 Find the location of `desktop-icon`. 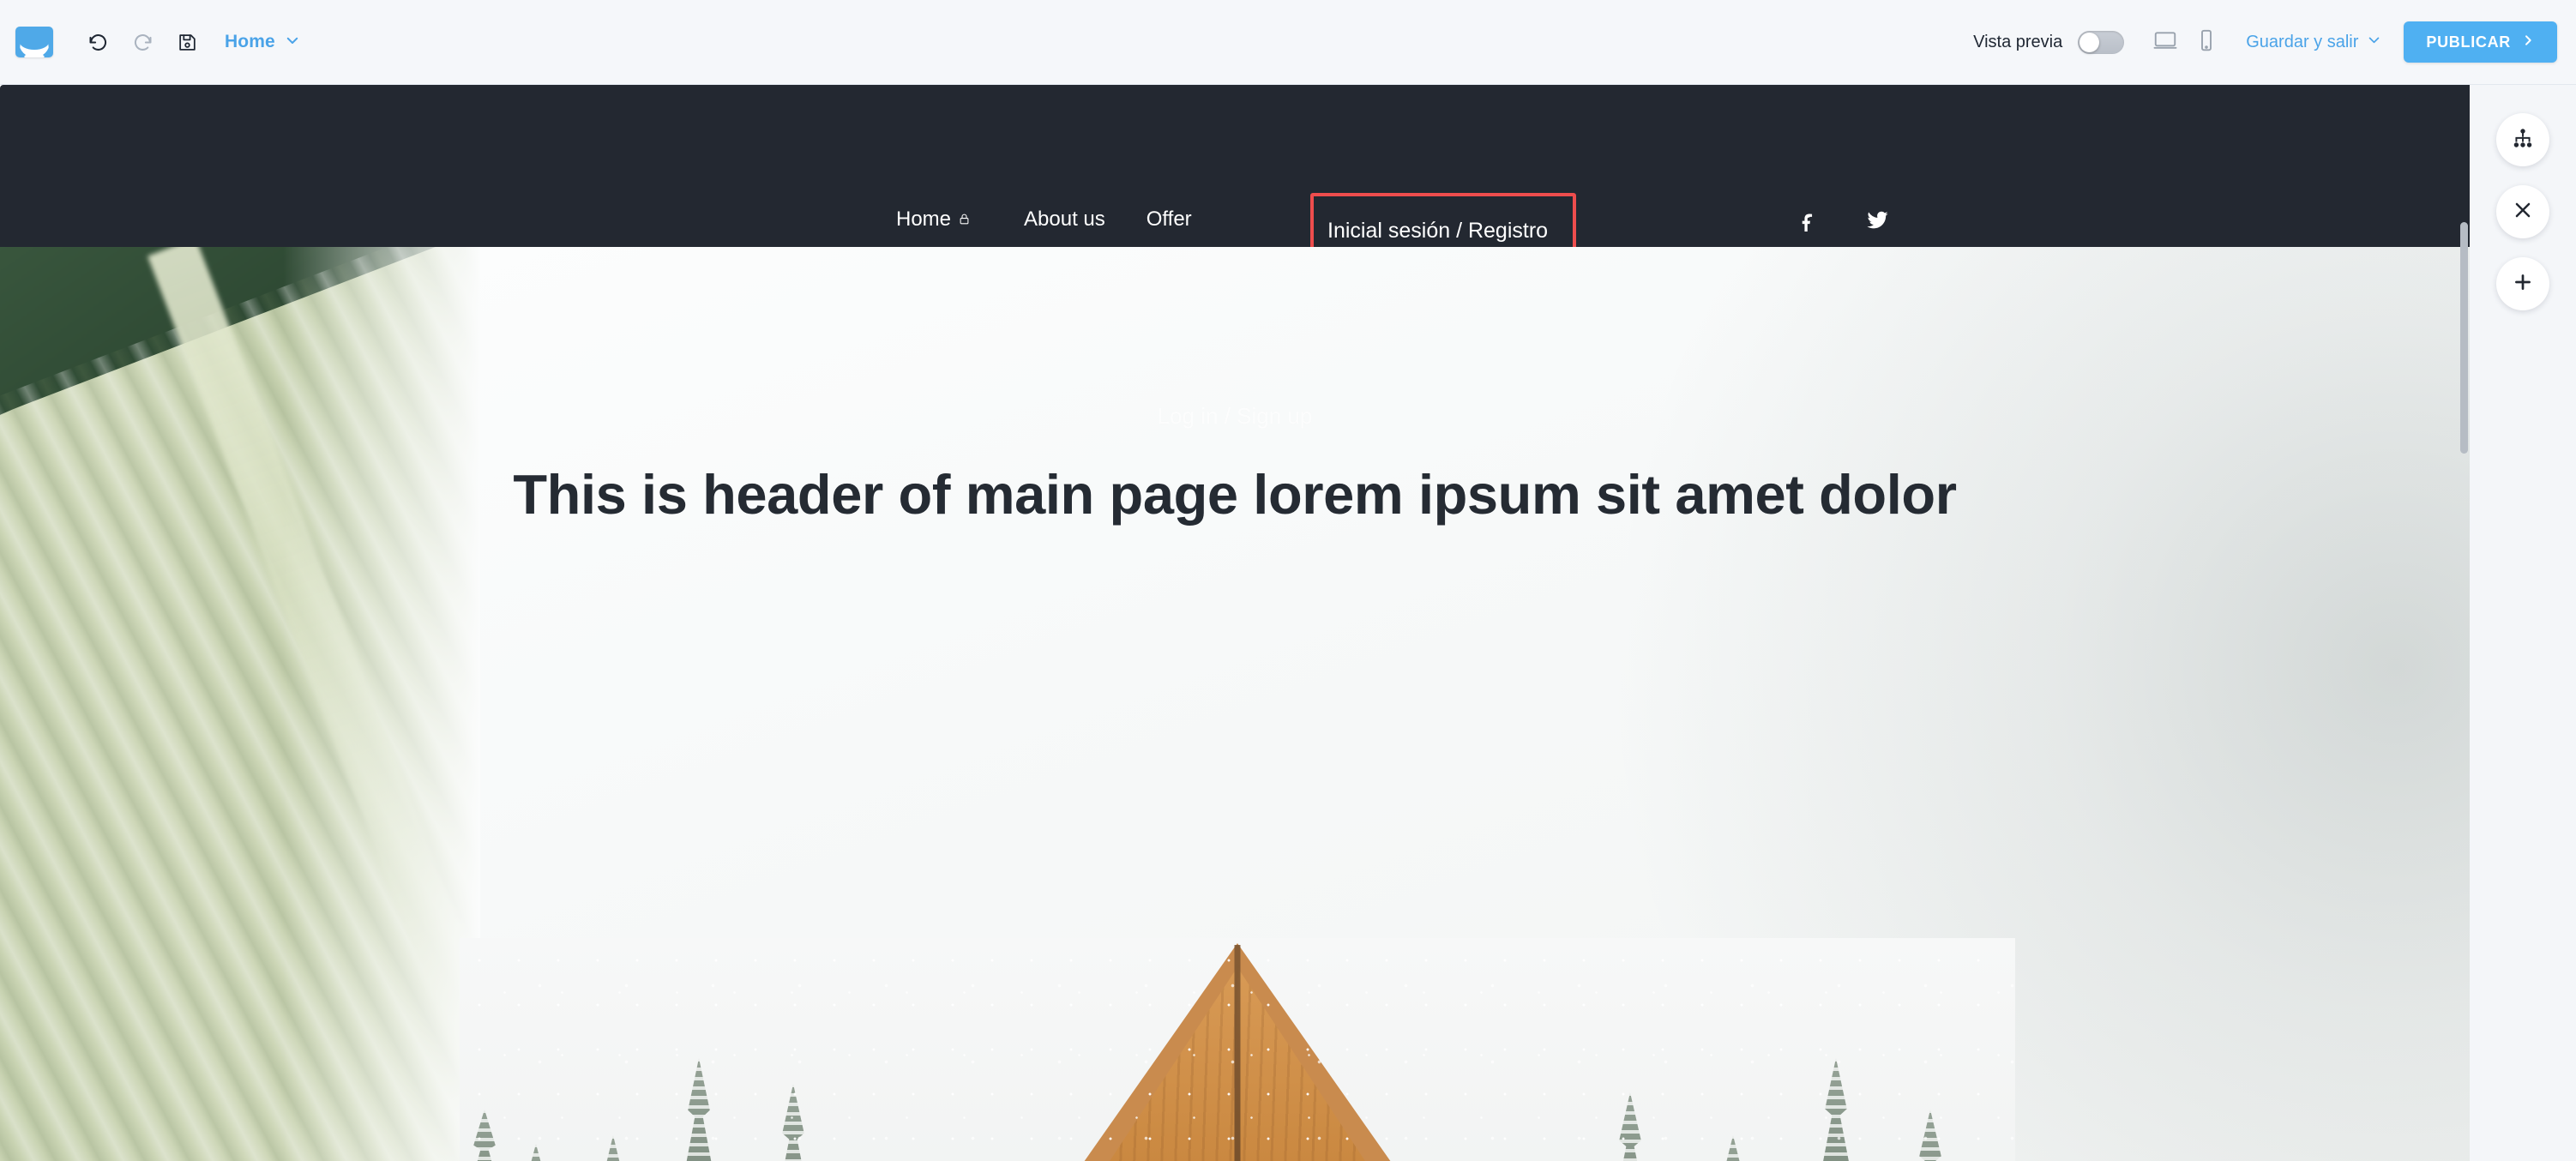

desktop-icon is located at coordinates (2165, 42).